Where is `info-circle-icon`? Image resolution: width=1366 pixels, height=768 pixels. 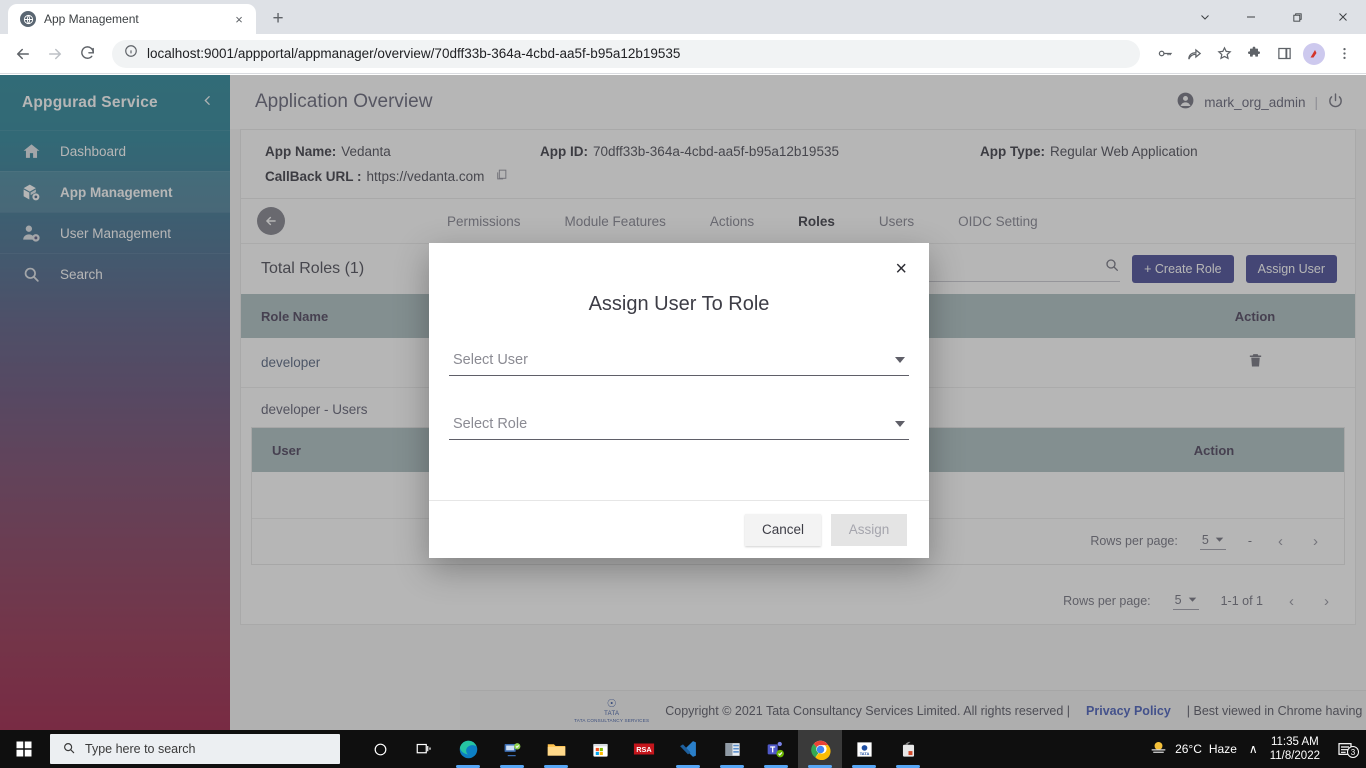 info-circle-icon is located at coordinates (131, 53).